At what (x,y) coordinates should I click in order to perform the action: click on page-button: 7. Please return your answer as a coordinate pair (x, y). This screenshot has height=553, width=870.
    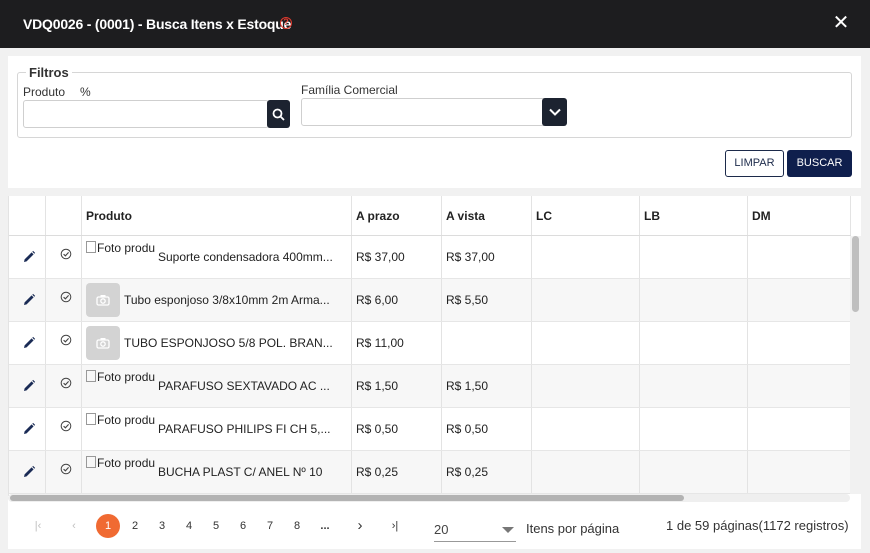
    Looking at the image, I should click on (270, 526).